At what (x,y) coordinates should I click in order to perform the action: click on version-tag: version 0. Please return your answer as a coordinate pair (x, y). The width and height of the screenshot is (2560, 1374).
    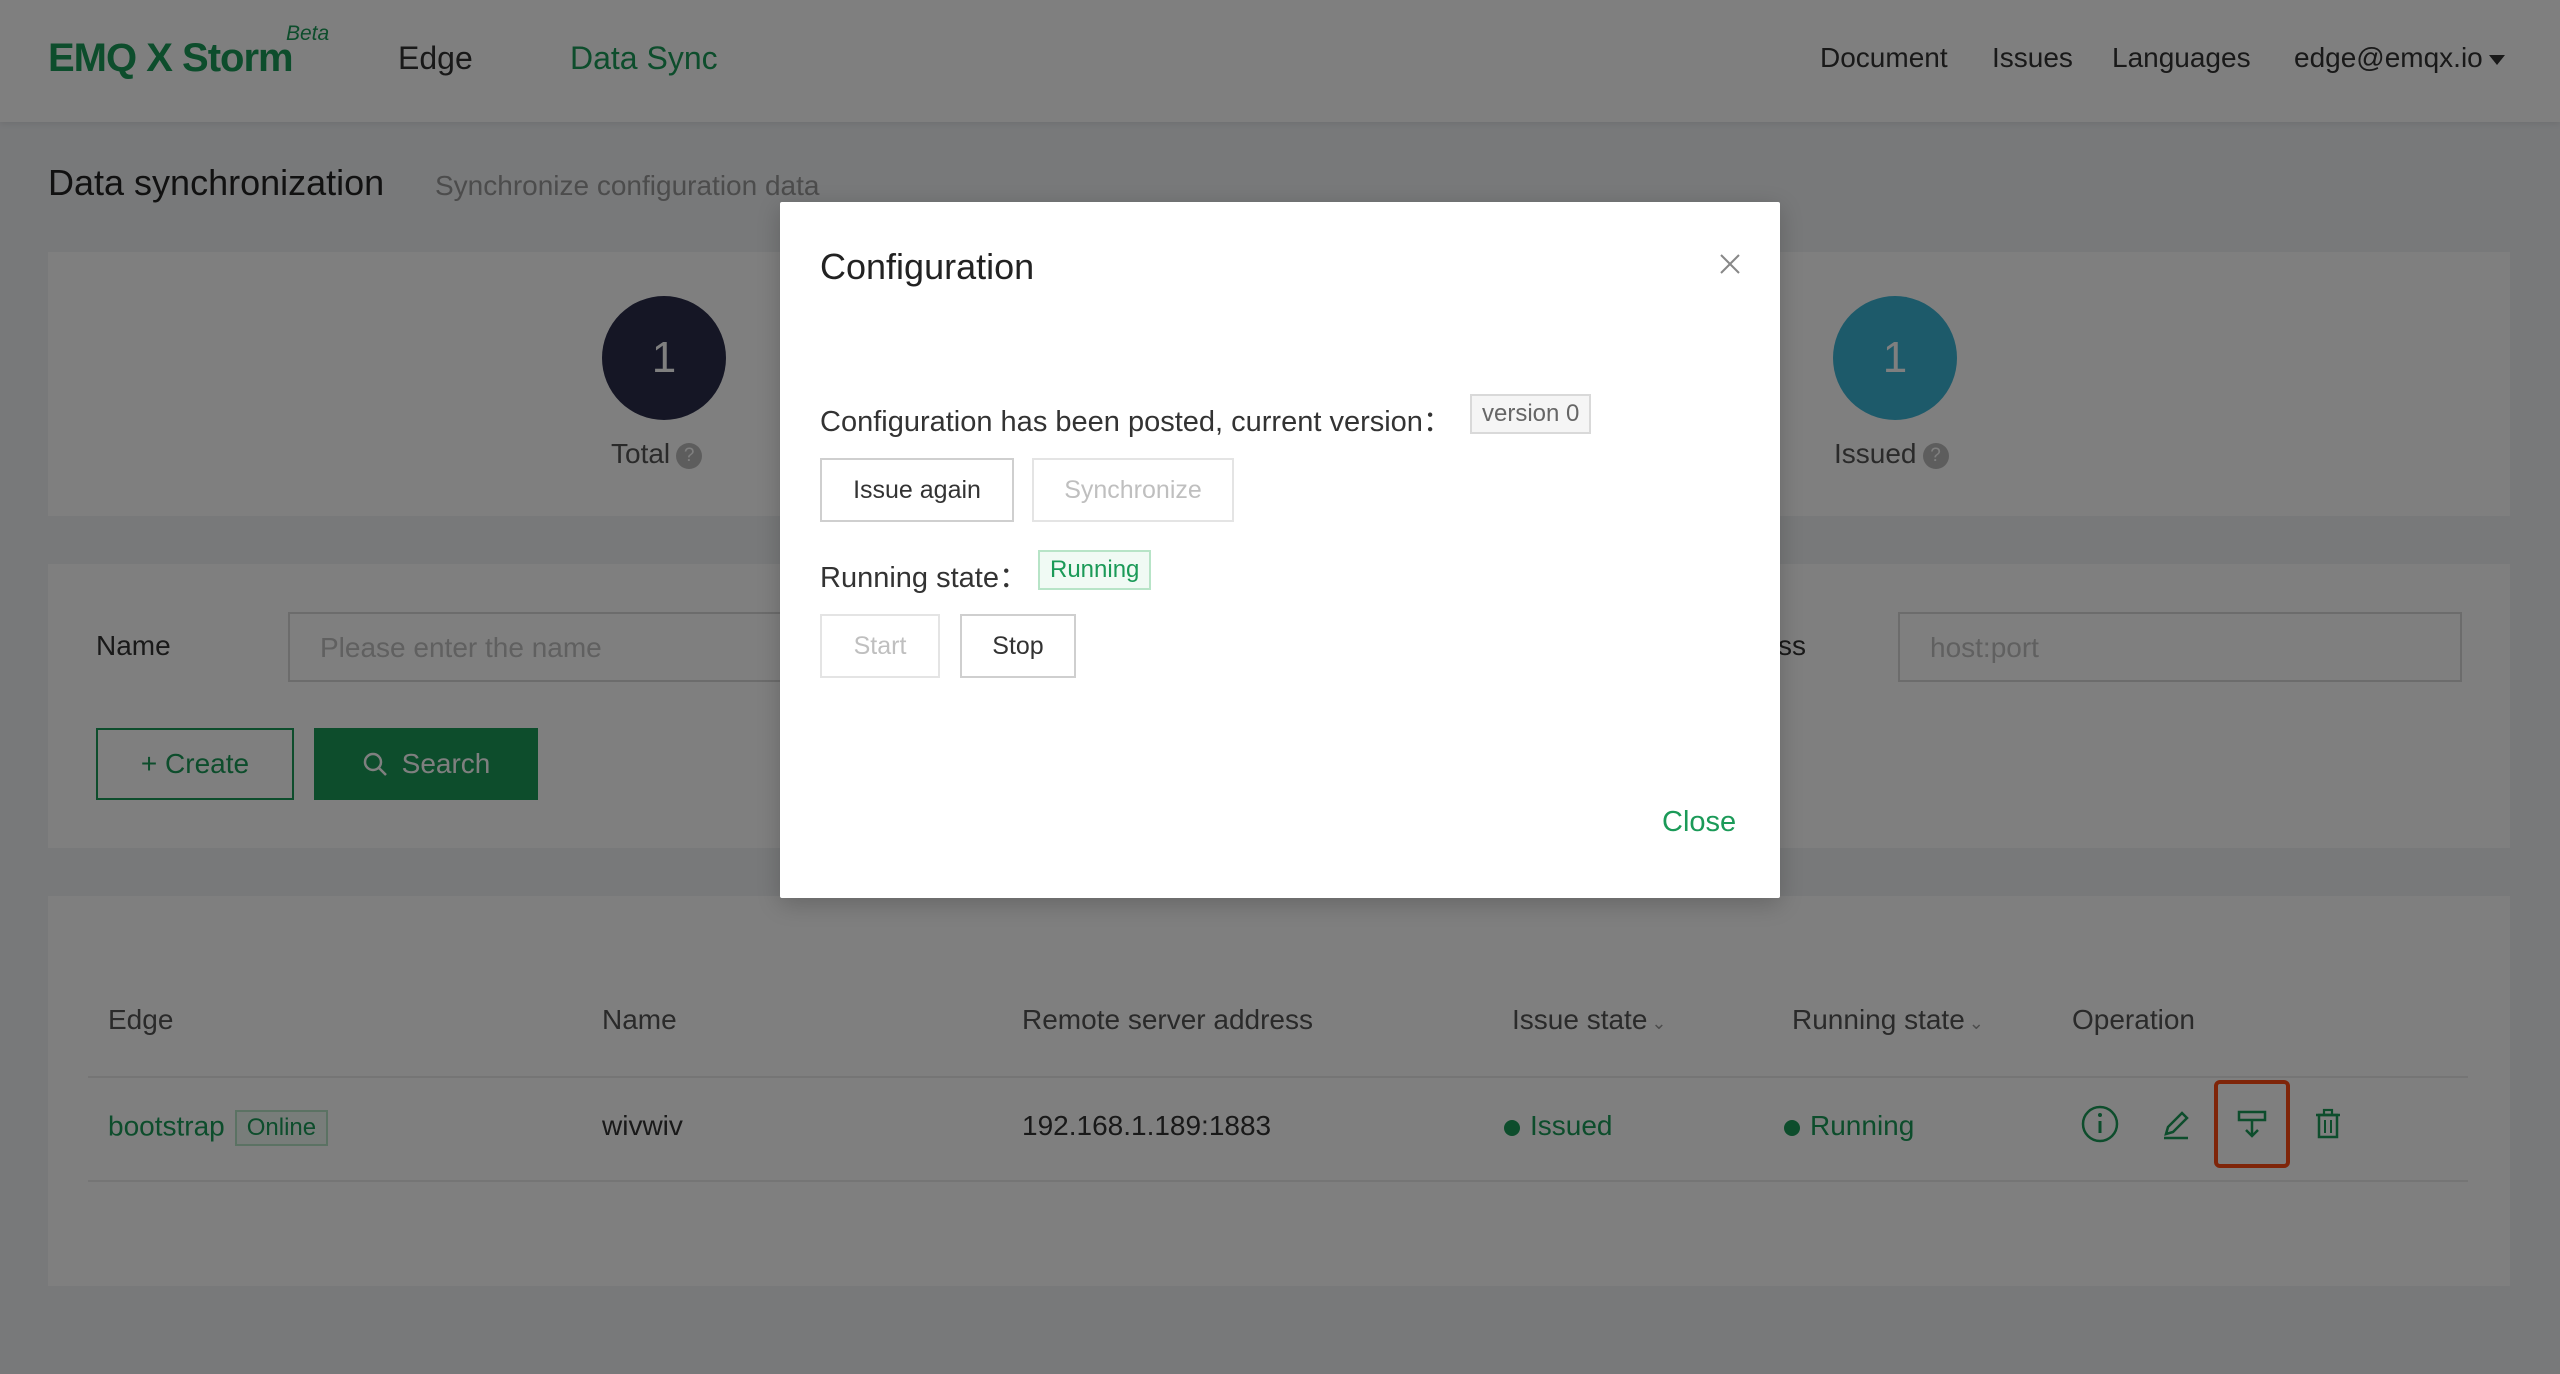
    Looking at the image, I should click on (1531, 414).